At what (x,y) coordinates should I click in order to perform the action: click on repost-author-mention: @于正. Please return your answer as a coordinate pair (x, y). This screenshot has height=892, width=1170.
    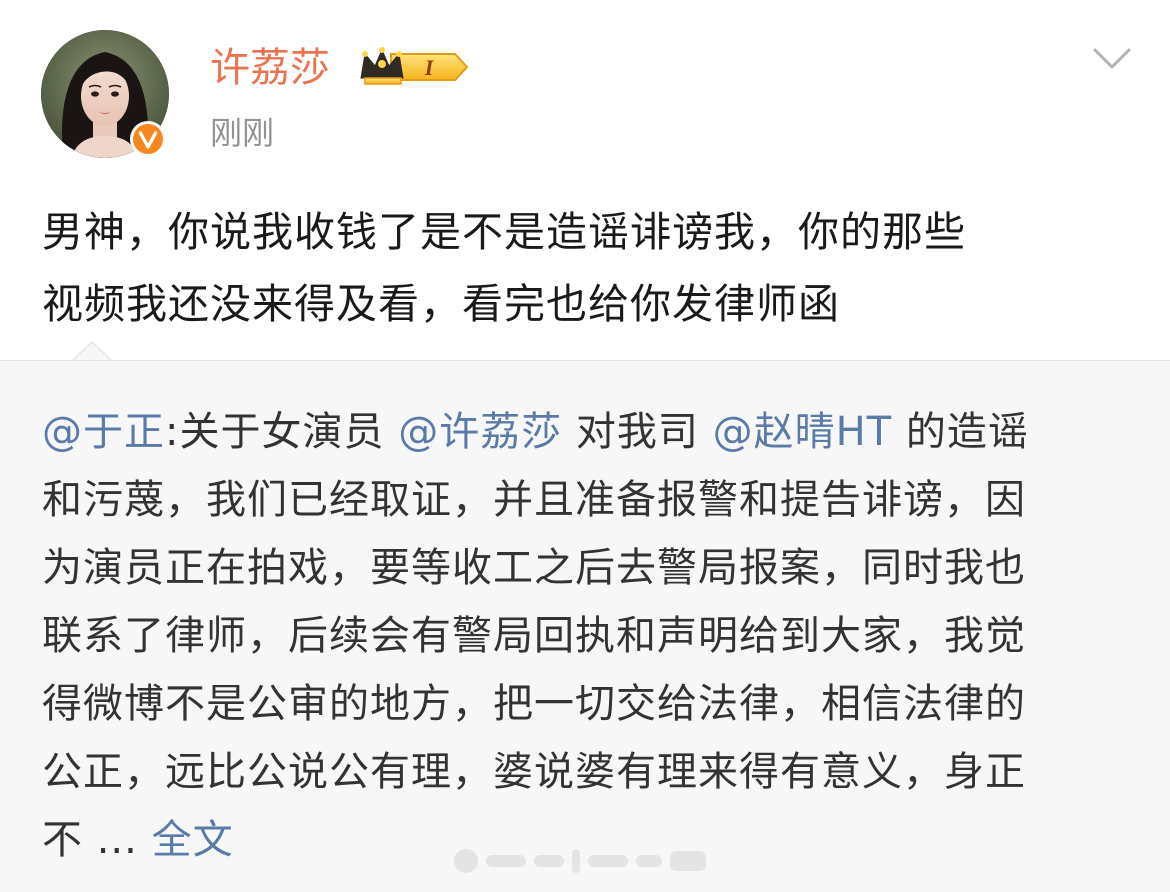
    Looking at the image, I should click on (103, 432).